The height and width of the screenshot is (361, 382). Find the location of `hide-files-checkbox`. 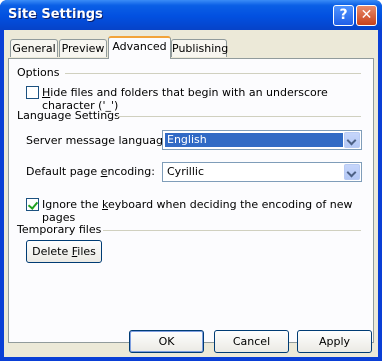

hide-files-checkbox is located at coordinates (32, 92).